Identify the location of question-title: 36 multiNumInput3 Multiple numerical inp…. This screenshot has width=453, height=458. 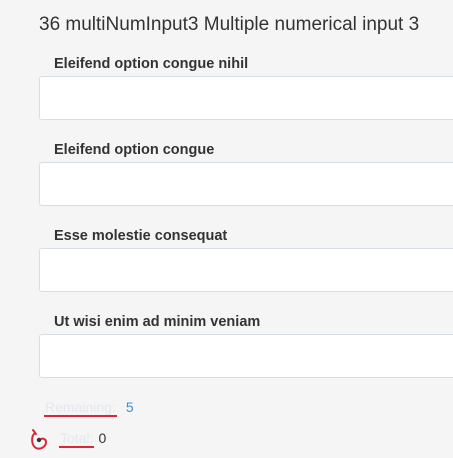
(229, 24).